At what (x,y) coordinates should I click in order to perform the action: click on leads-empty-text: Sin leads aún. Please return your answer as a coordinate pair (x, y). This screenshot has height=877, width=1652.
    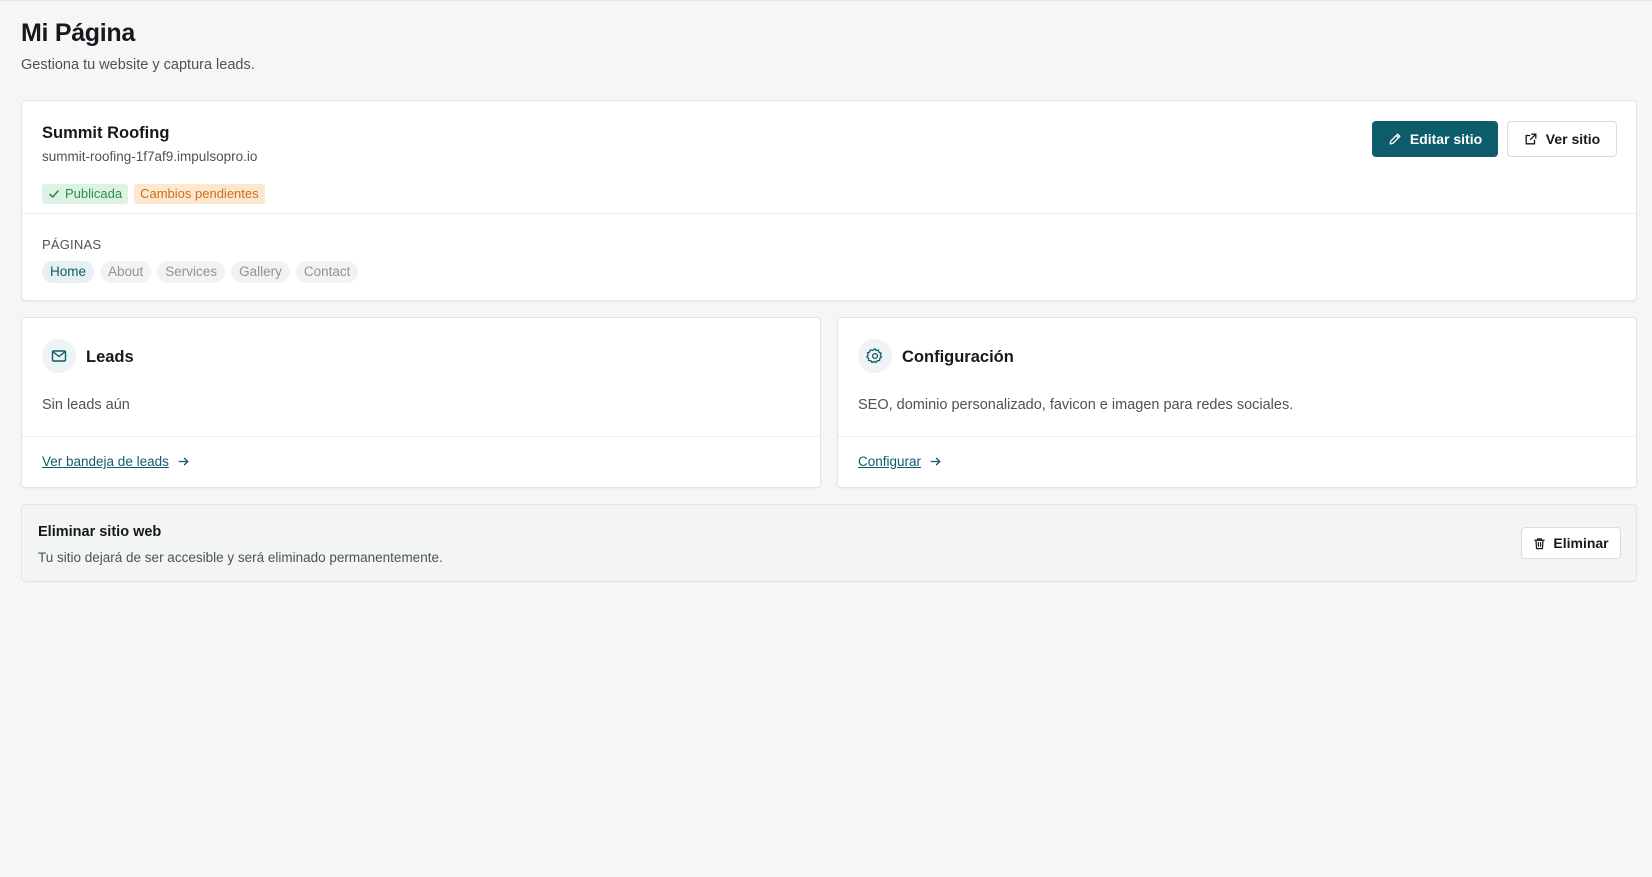
    Looking at the image, I should click on (86, 405).